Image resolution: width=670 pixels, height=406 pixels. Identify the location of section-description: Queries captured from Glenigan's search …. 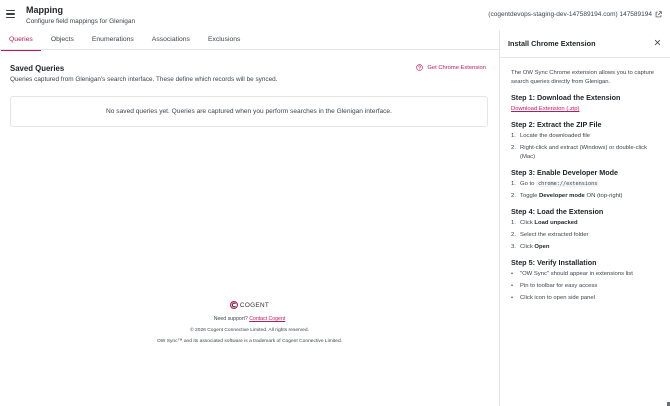
(144, 79).